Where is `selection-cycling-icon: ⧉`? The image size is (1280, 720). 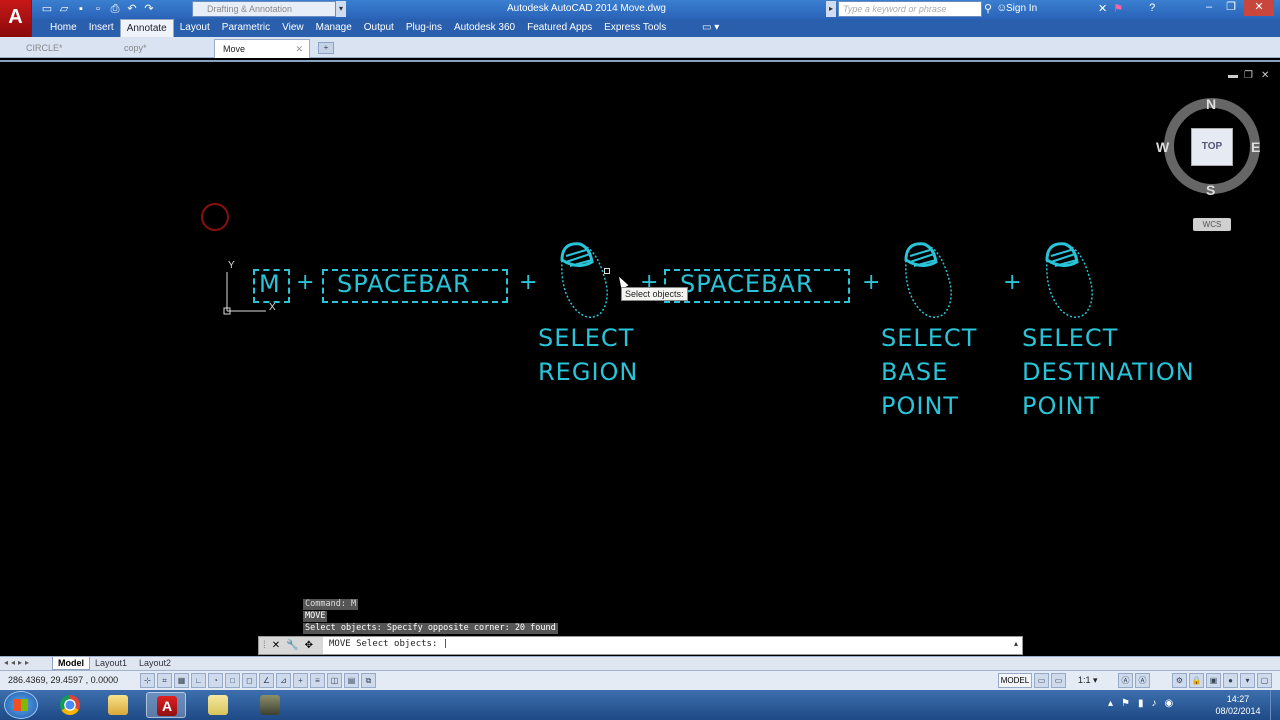 selection-cycling-icon: ⧉ is located at coordinates (368, 680).